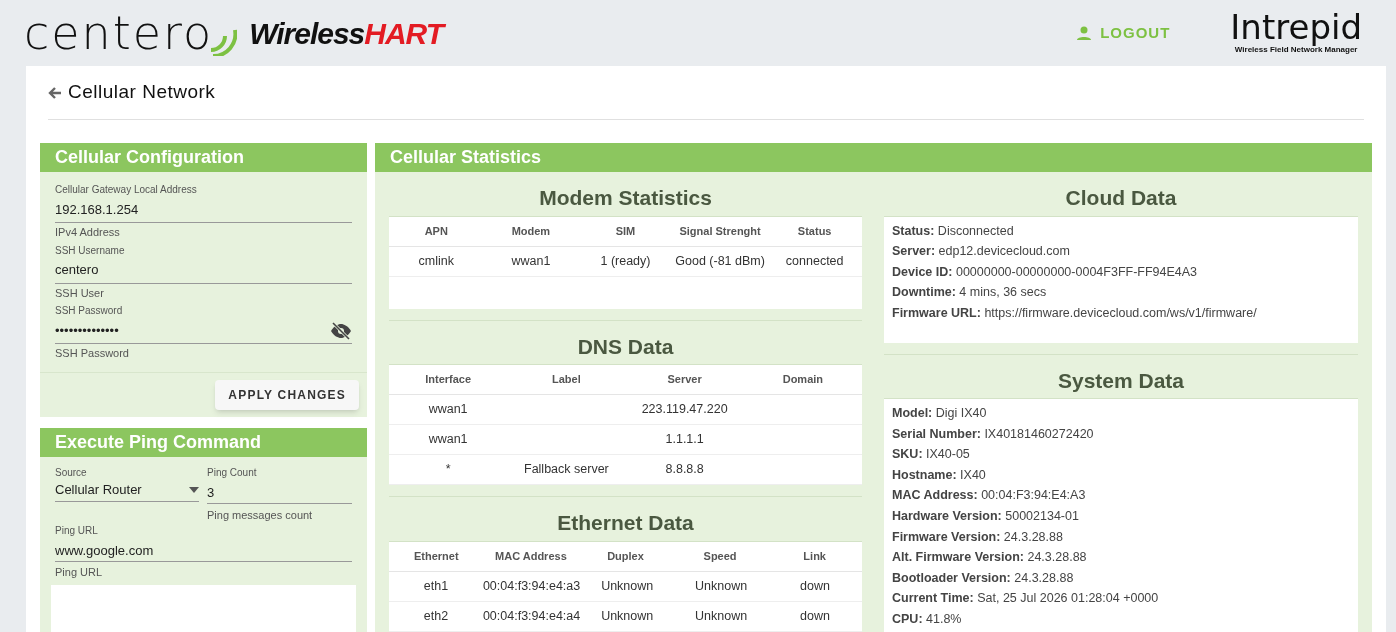 This screenshot has width=1396, height=632. I want to click on logo-text: centero, so click(119, 33).